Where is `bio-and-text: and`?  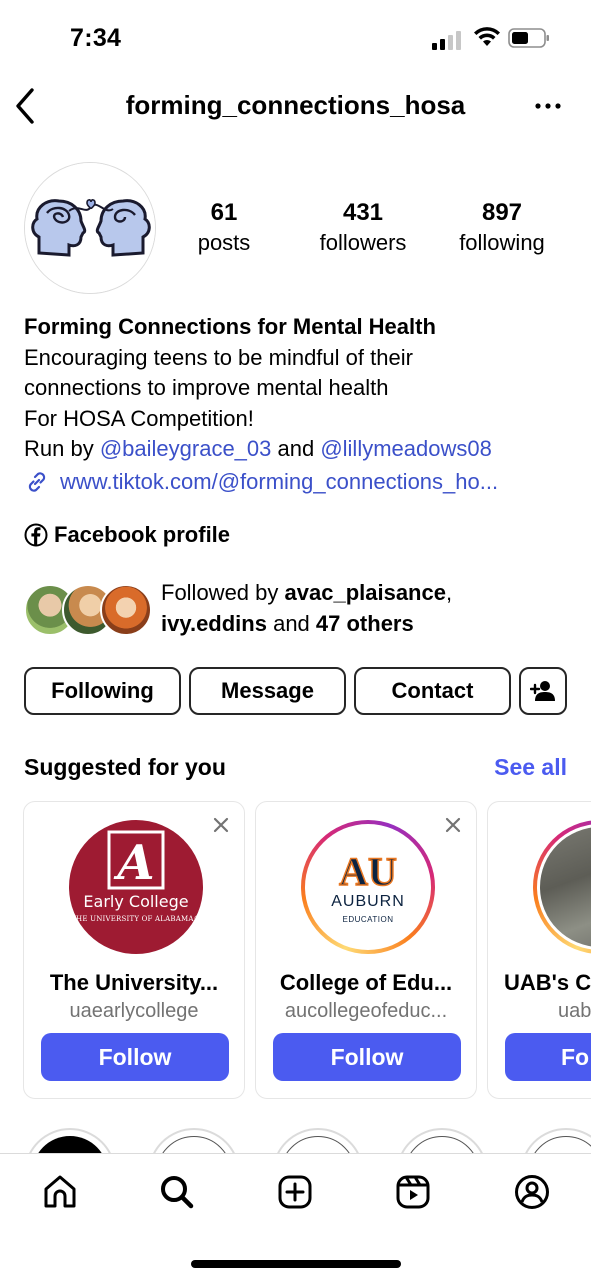
bio-and-text: and is located at coordinates (296, 448).